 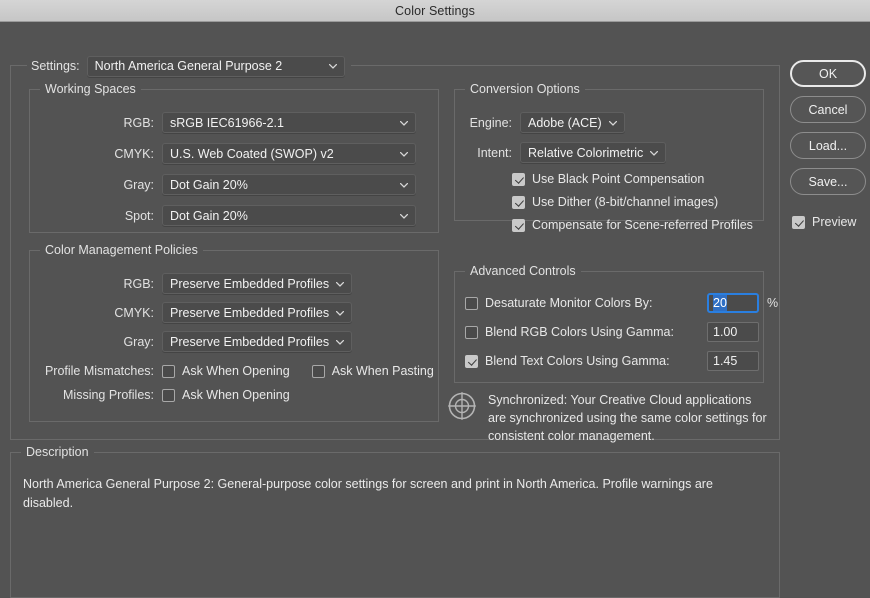 I want to click on policy-select-cmyk: Preserve Embedded Profiles, so click(x=257, y=312).